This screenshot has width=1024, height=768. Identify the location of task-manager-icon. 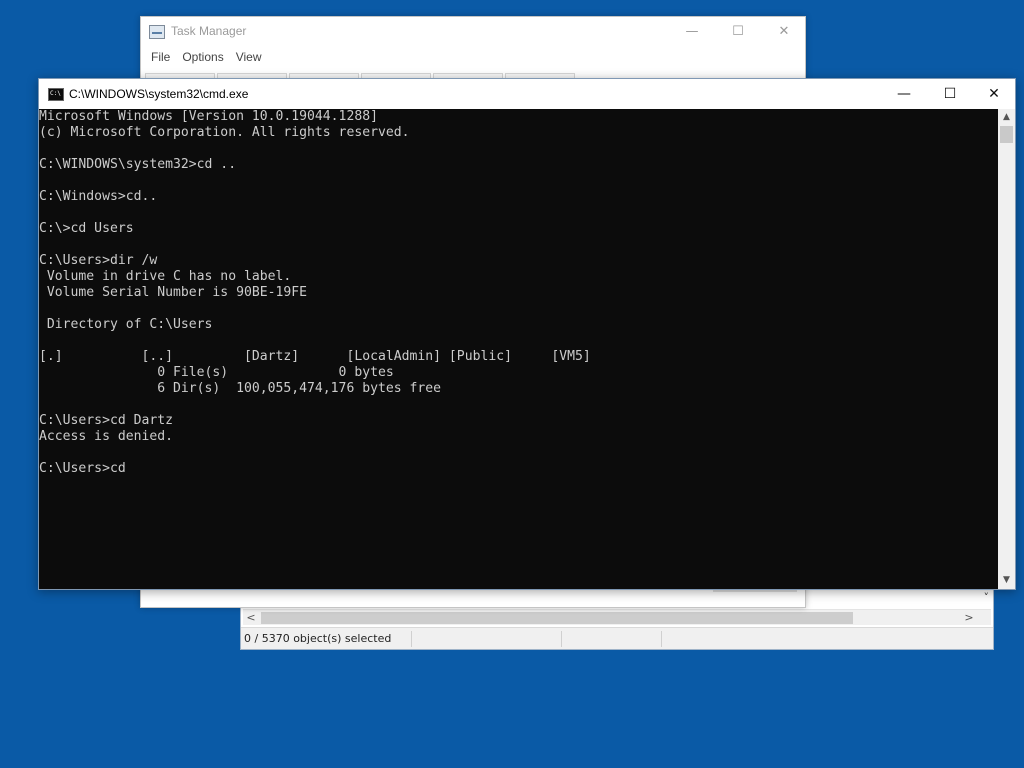
(157, 32).